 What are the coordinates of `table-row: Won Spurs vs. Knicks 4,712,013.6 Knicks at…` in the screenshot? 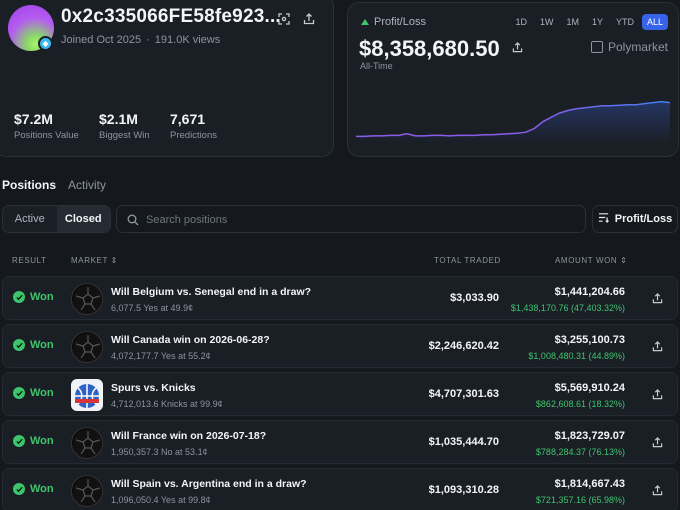 It's located at (340, 394).